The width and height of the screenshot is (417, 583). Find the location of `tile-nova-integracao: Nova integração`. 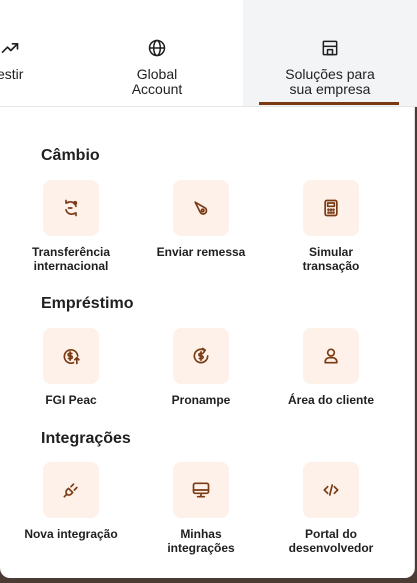

tile-nova-integracao: Nova integração is located at coordinates (71, 501).